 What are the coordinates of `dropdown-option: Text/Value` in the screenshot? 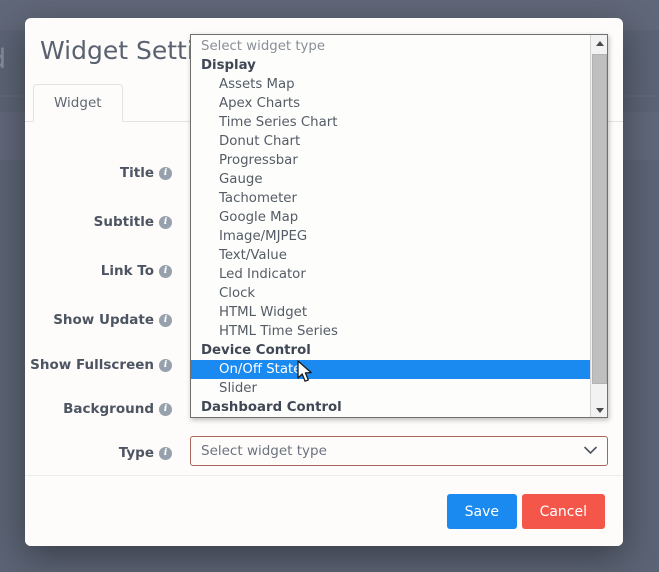 It's located at (391, 255).